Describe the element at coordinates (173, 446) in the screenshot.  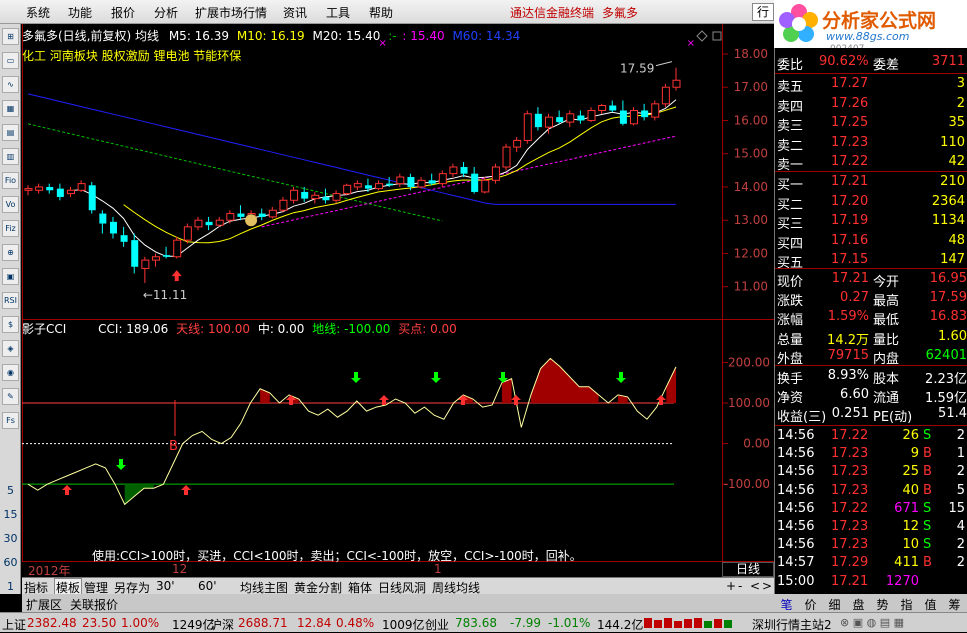
I see `cci-b-signal: B` at that location.